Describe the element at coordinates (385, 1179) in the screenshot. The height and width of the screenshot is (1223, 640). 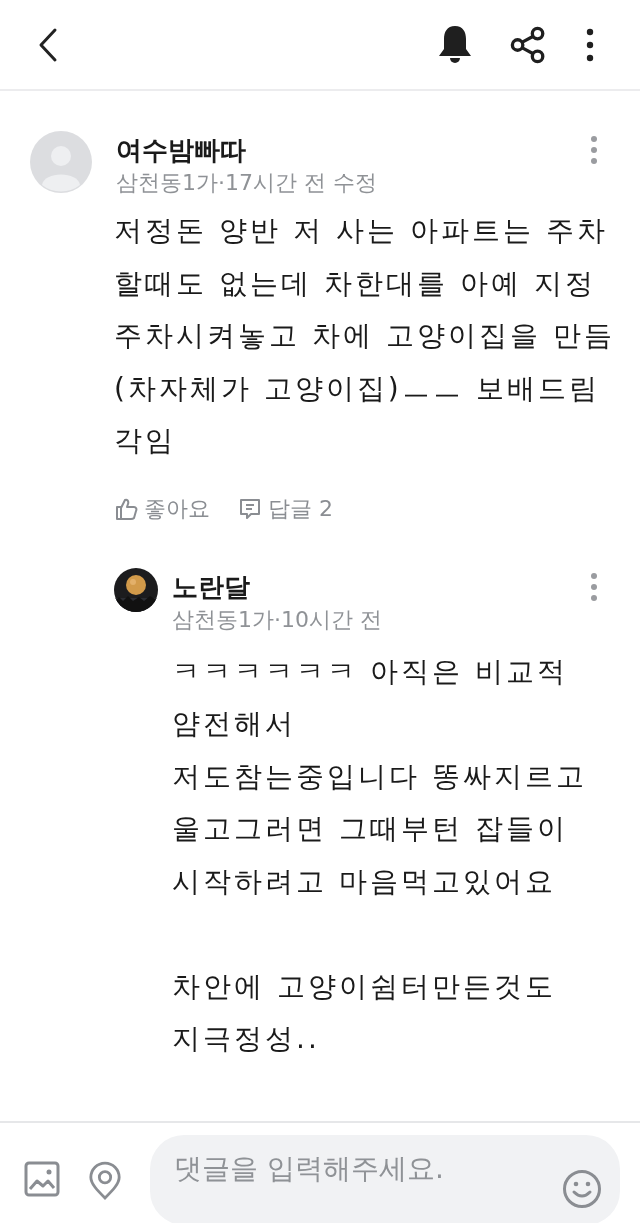
I see `comment-field: 댓글을 입력해주세요.` at that location.